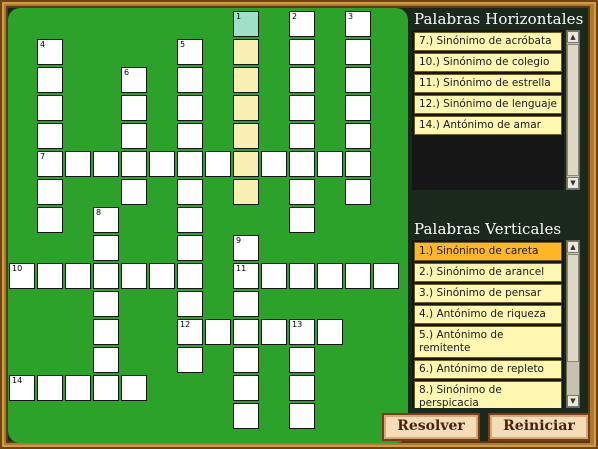 The width and height of the screenshot is (598, 449). What do you see at coordinates (302, 24) in the screenshot?
I see `crossword-cell: 2` at bounding box center [302, 24].